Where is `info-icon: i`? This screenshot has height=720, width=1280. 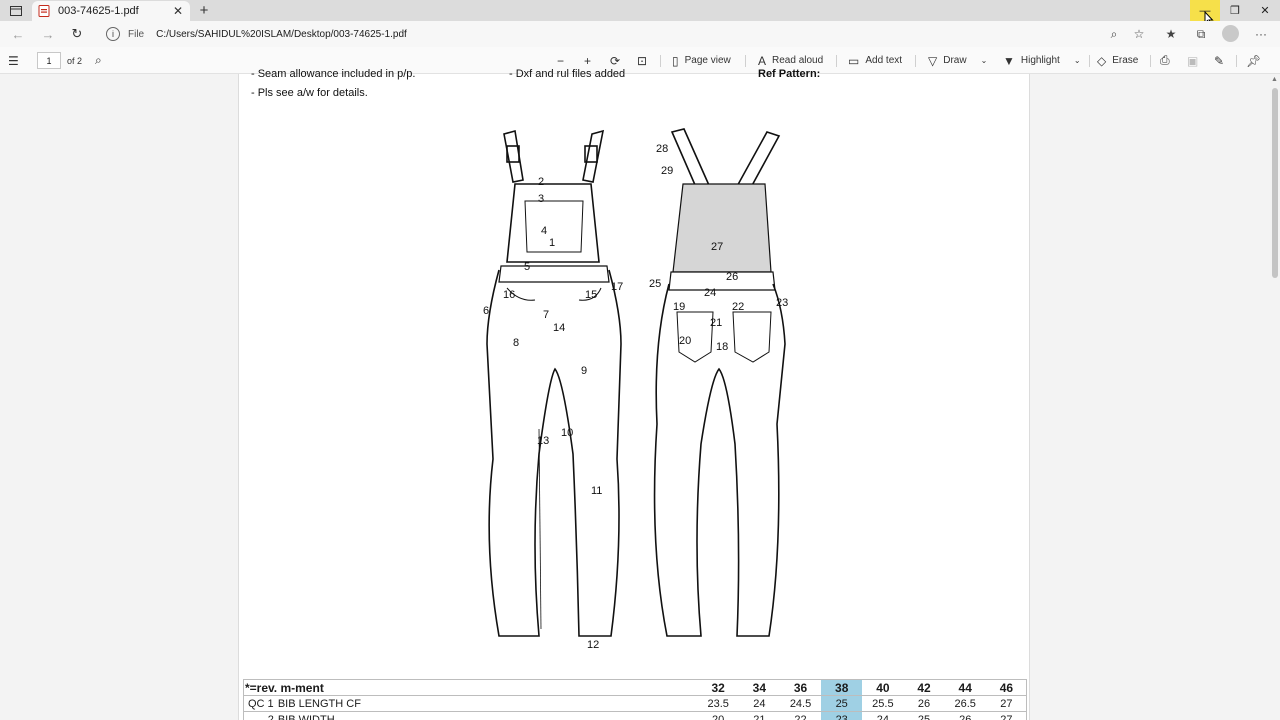
info-icon: i is located at coordinates (113, 34).